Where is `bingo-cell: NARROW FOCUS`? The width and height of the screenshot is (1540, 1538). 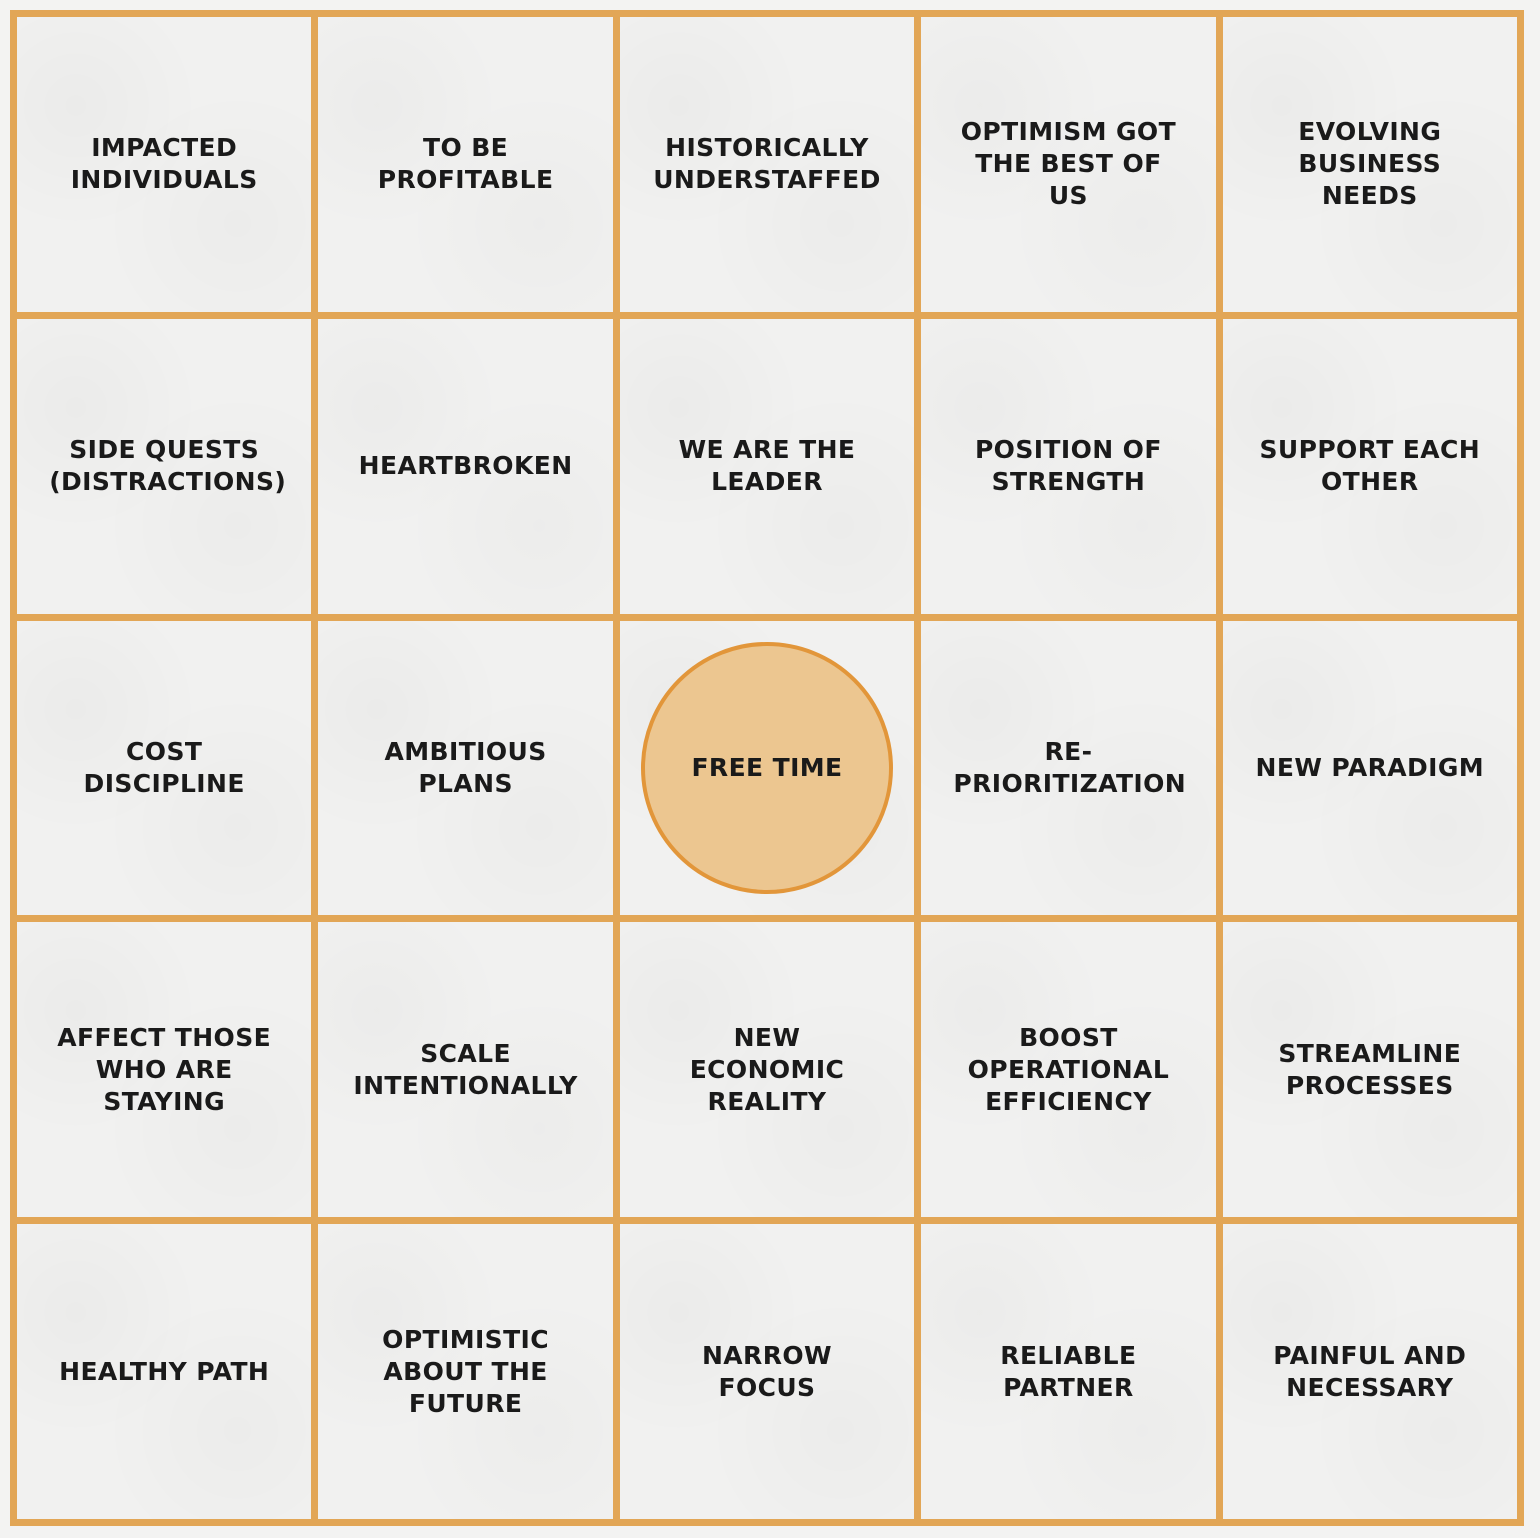
bingo-cell: NARROW FOCUS is located at coordinates (767, 1371).